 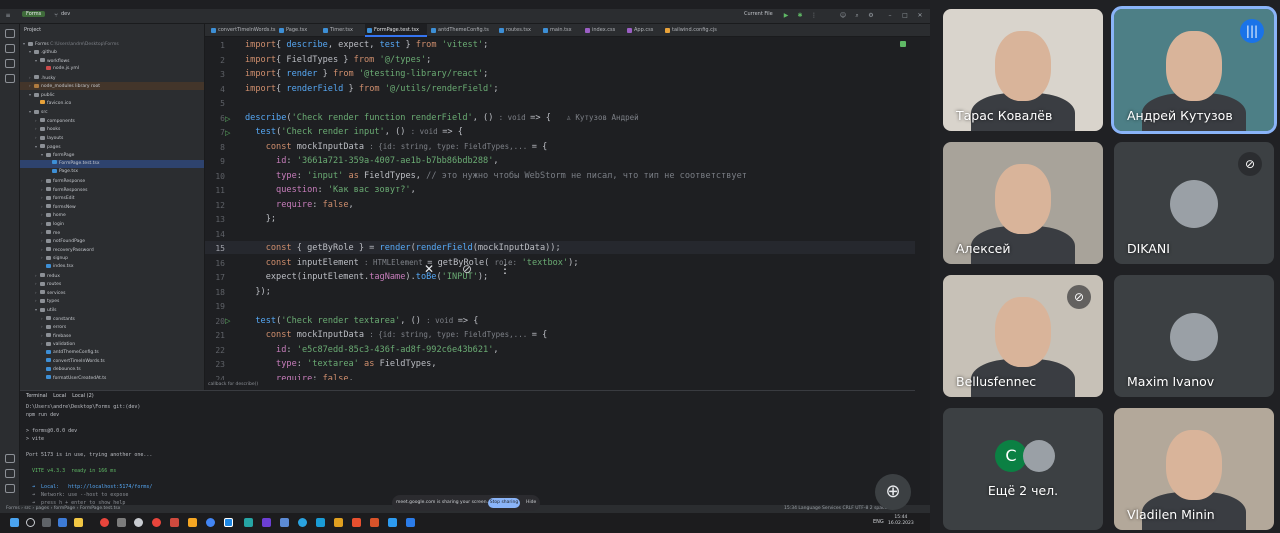 I want to click on tree-item: › login, so click(x=112, y=224).